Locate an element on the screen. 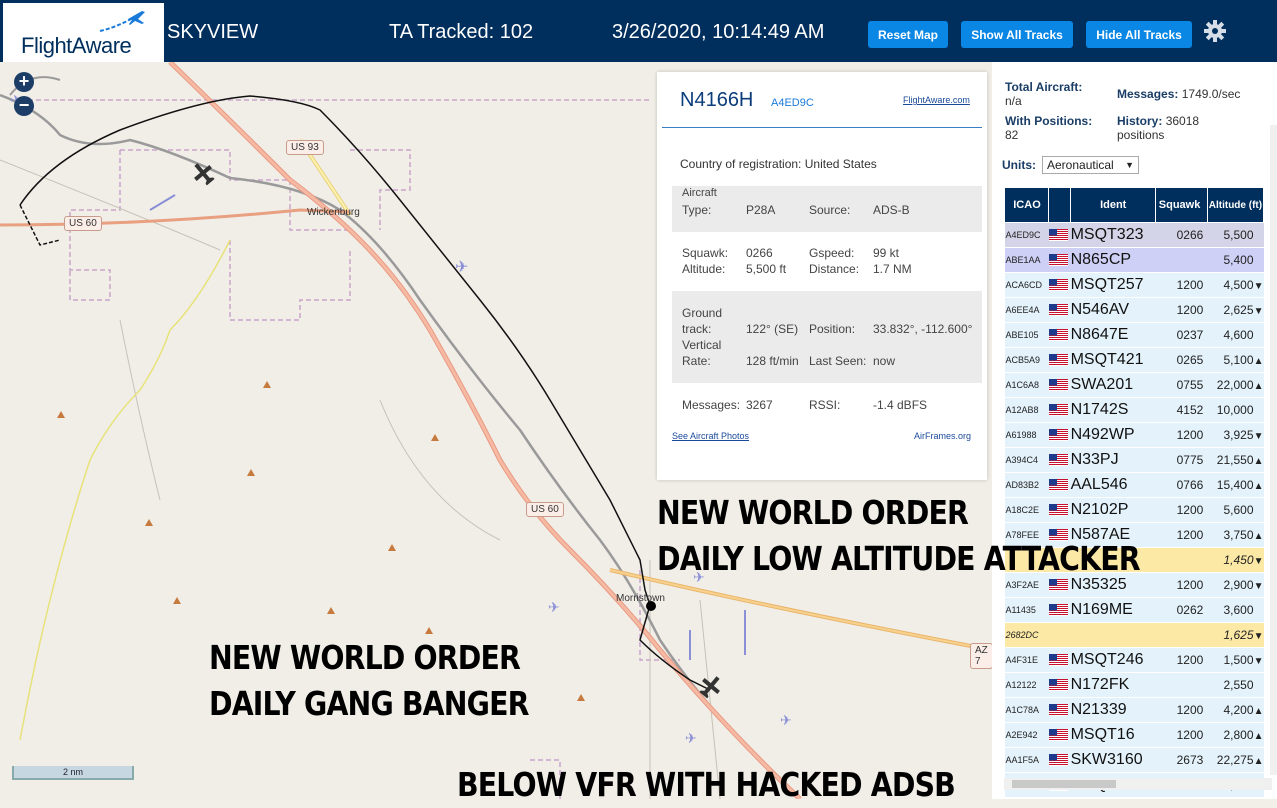 This screenshot has width=1277, height=808. table-row: A2E942 MSQT16 1200 2,800▲ is located at coordinates (1134, 735).